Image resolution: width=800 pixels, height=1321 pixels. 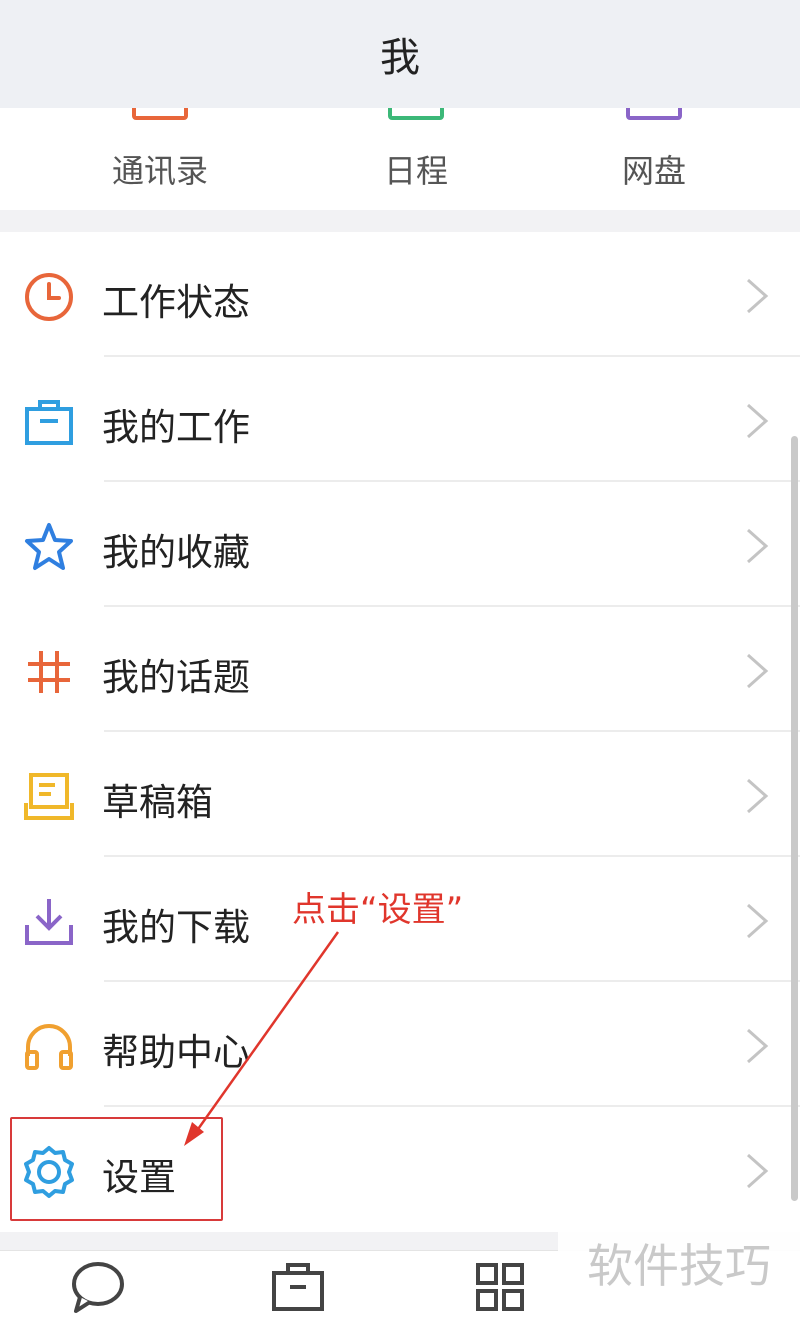 I want to click on quick-action-label: 日程, so click(x=415, y=171).